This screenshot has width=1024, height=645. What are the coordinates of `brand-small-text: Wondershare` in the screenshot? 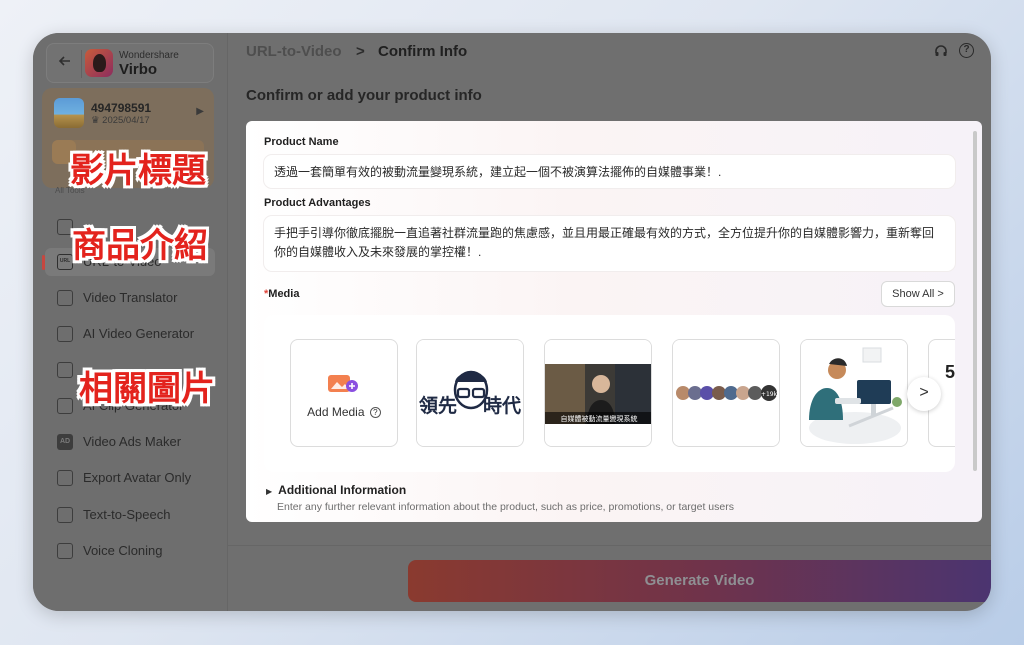 It's located at (149, 55).